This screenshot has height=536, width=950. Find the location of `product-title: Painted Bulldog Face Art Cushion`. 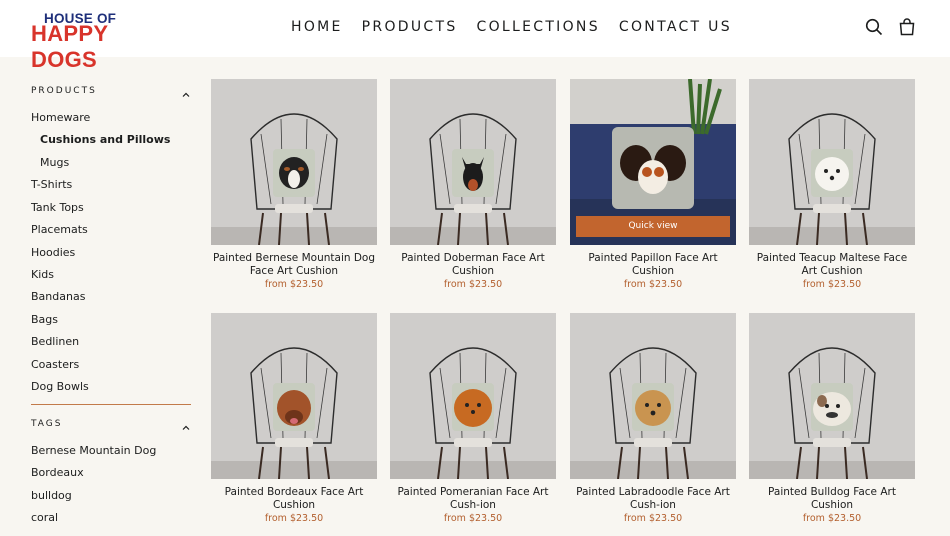

product-title: Painted Bulldog Face Art Cushion is located at coordinates (832, 498).